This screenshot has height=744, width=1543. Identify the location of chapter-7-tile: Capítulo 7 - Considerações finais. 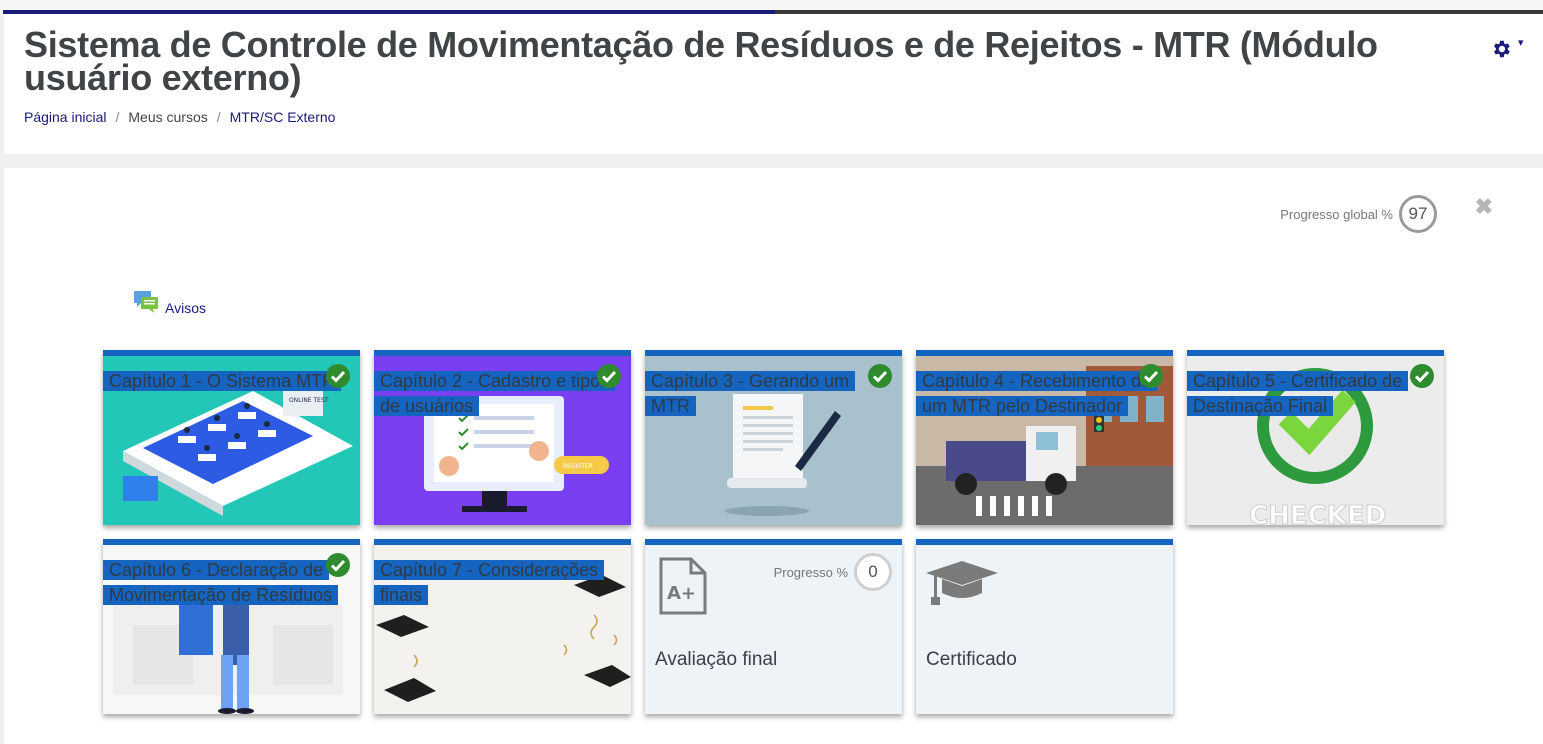
(502, 626).